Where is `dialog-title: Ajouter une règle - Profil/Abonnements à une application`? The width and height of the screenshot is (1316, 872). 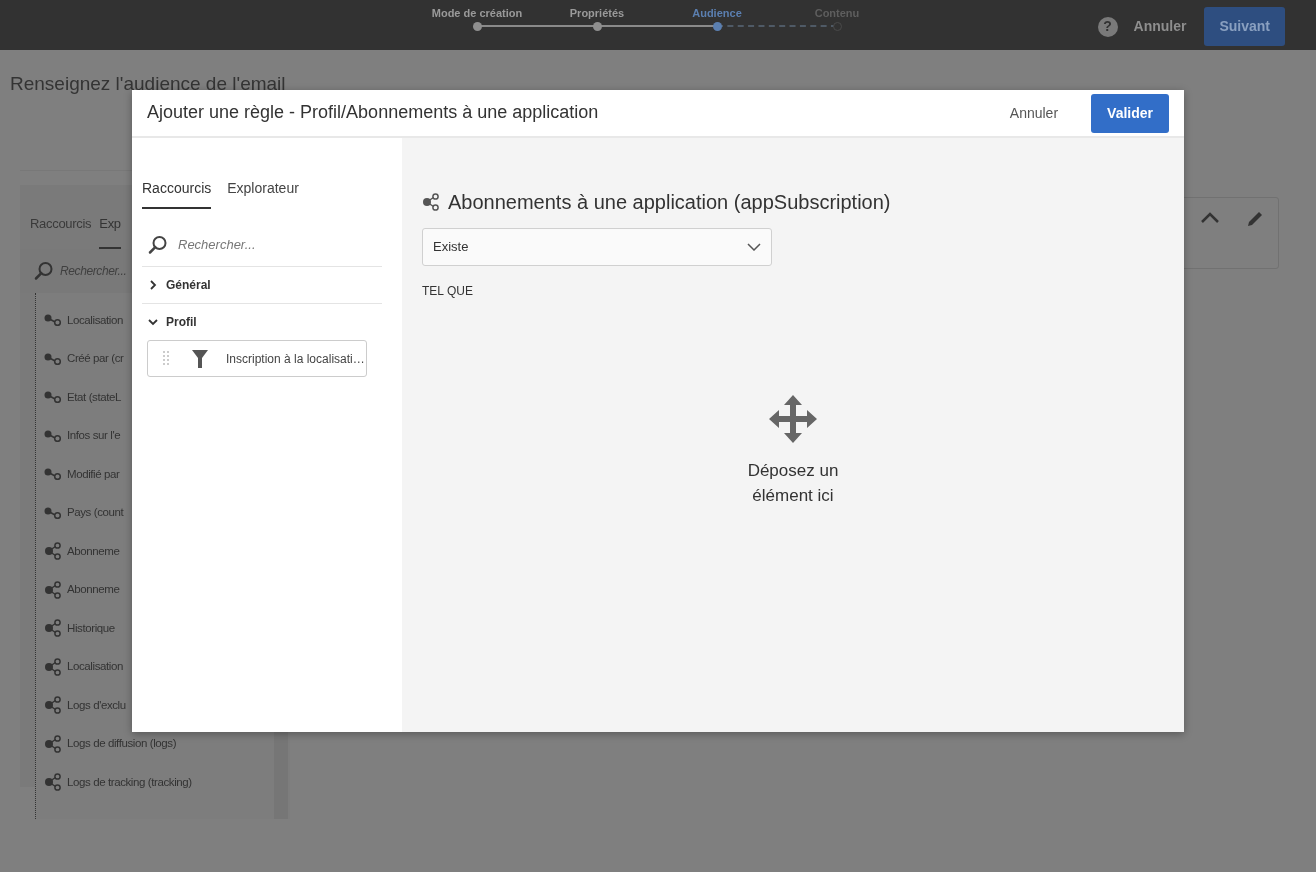
dialog-title: Ajouter une règle - Profil/Abonnements à une application is located at coordinates (373, 113).